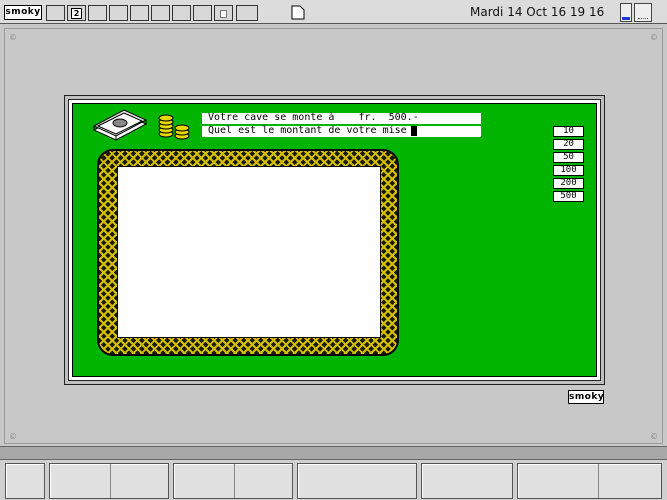  Describe the element at coordinates (568, 196) in the screenshot. I see `bet-button-500: 500` at that location.